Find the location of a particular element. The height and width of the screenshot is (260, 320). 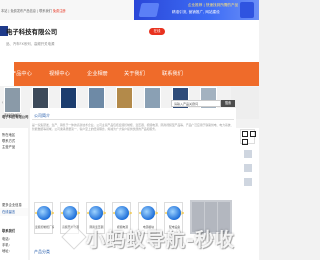

back-to-top-icon is located at coordinates (248, 182).